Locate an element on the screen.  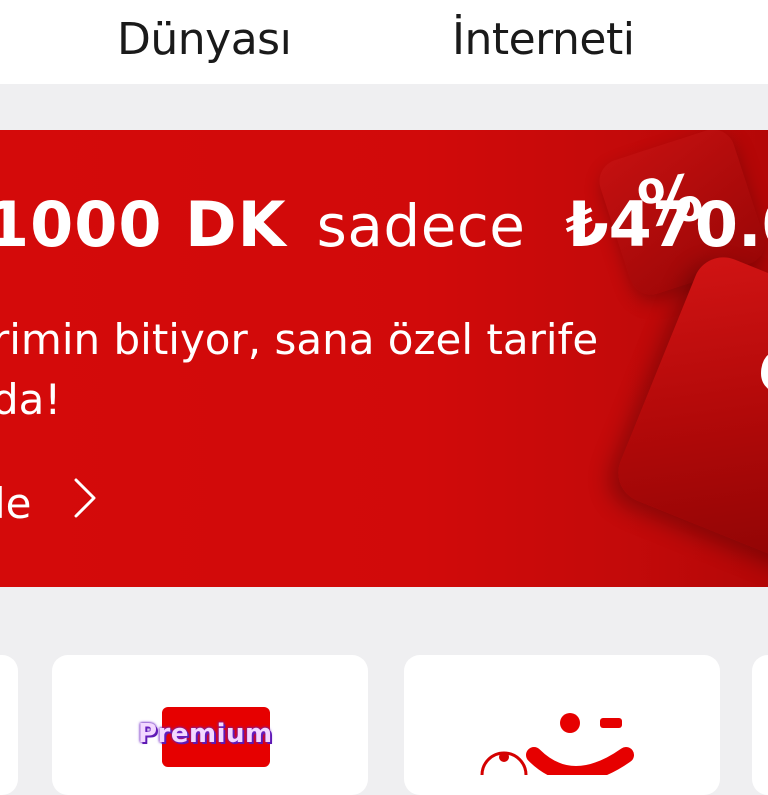
promo-cta-link: le is located at coordinates (49, 503).